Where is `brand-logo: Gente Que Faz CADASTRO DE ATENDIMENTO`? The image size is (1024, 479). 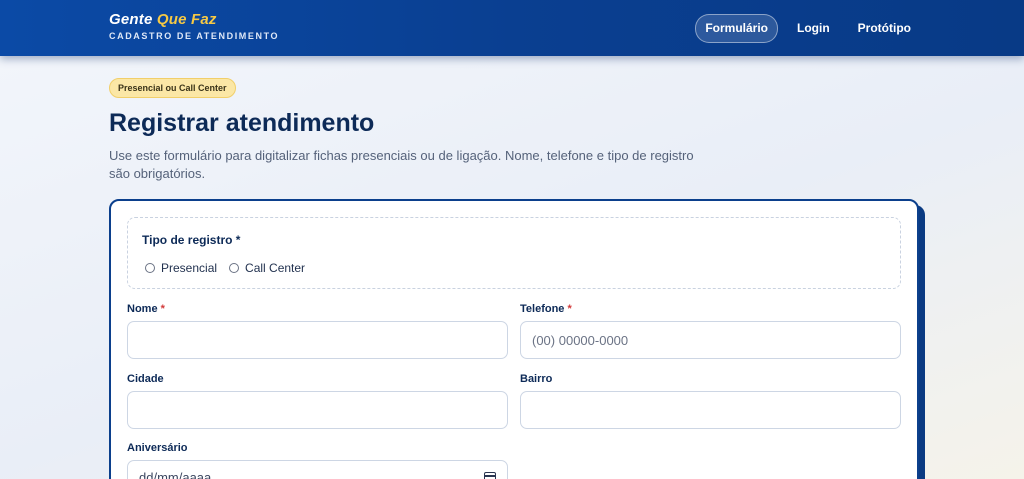
brand-logo: Gente Que Faz CADASTRO DE ATENDIMENTO is located at coordinates (194, 26).